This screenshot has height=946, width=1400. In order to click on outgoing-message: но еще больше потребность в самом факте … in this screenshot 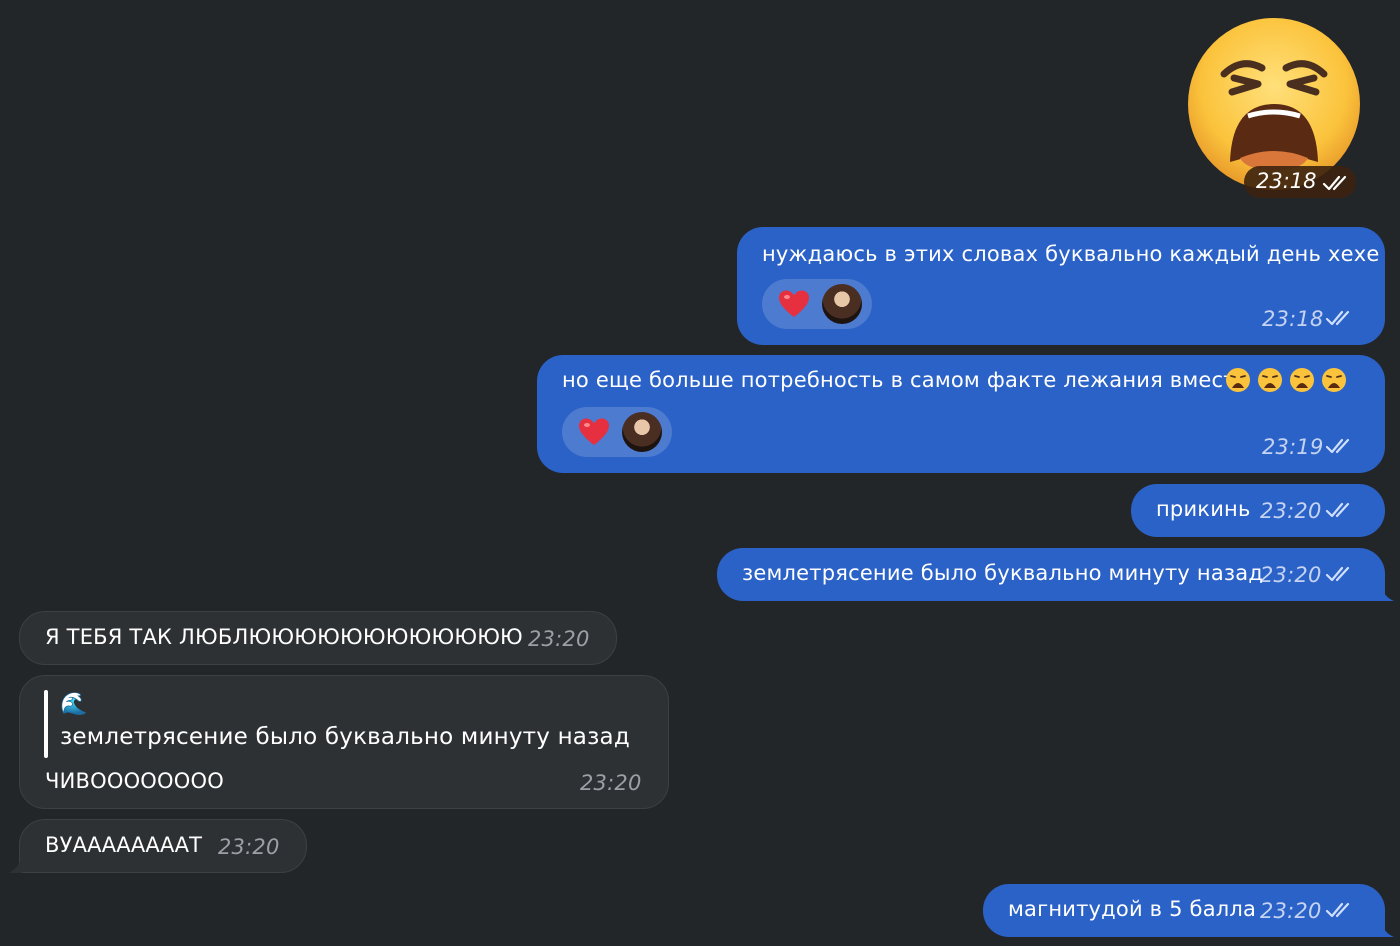, I will do `click(961, 414)`.